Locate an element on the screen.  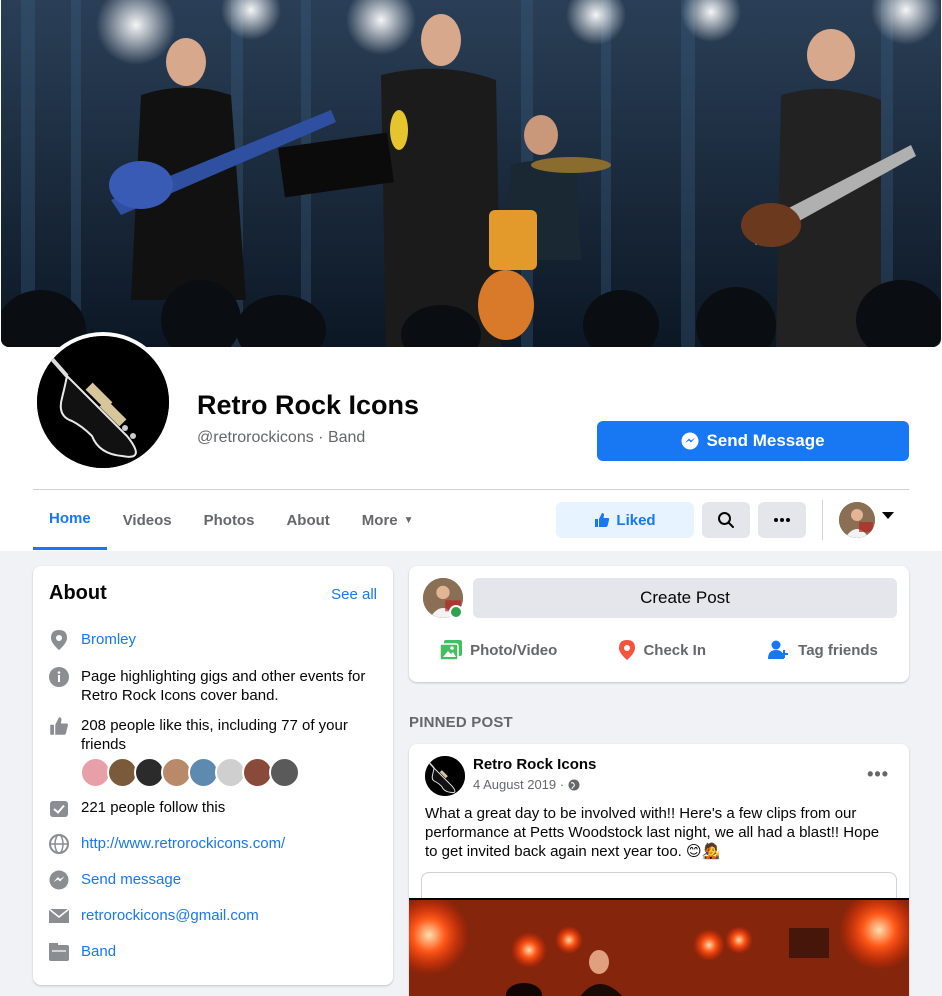
page-handle-category: @retrorockicons · Band is located at coordinates (281, 437).